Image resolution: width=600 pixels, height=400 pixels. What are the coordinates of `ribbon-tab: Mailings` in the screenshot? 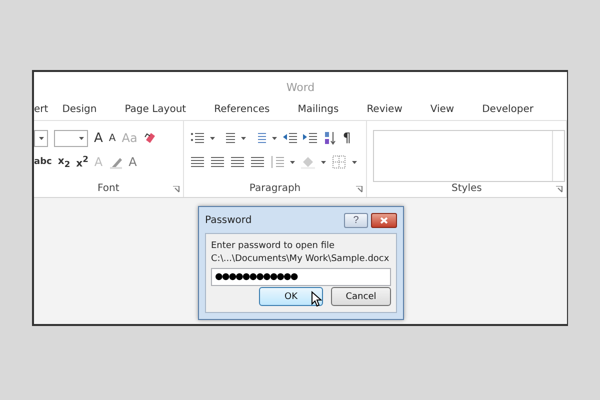 It's located at (318, 109).